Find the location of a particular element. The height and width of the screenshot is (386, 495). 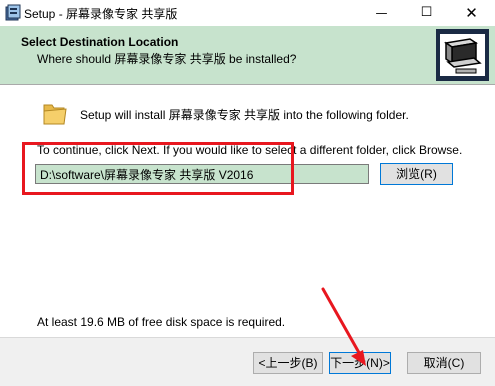

page-subtitle: Where should 屏幕录像专家 共享版 be installed? is located at coordinates (167, 59).